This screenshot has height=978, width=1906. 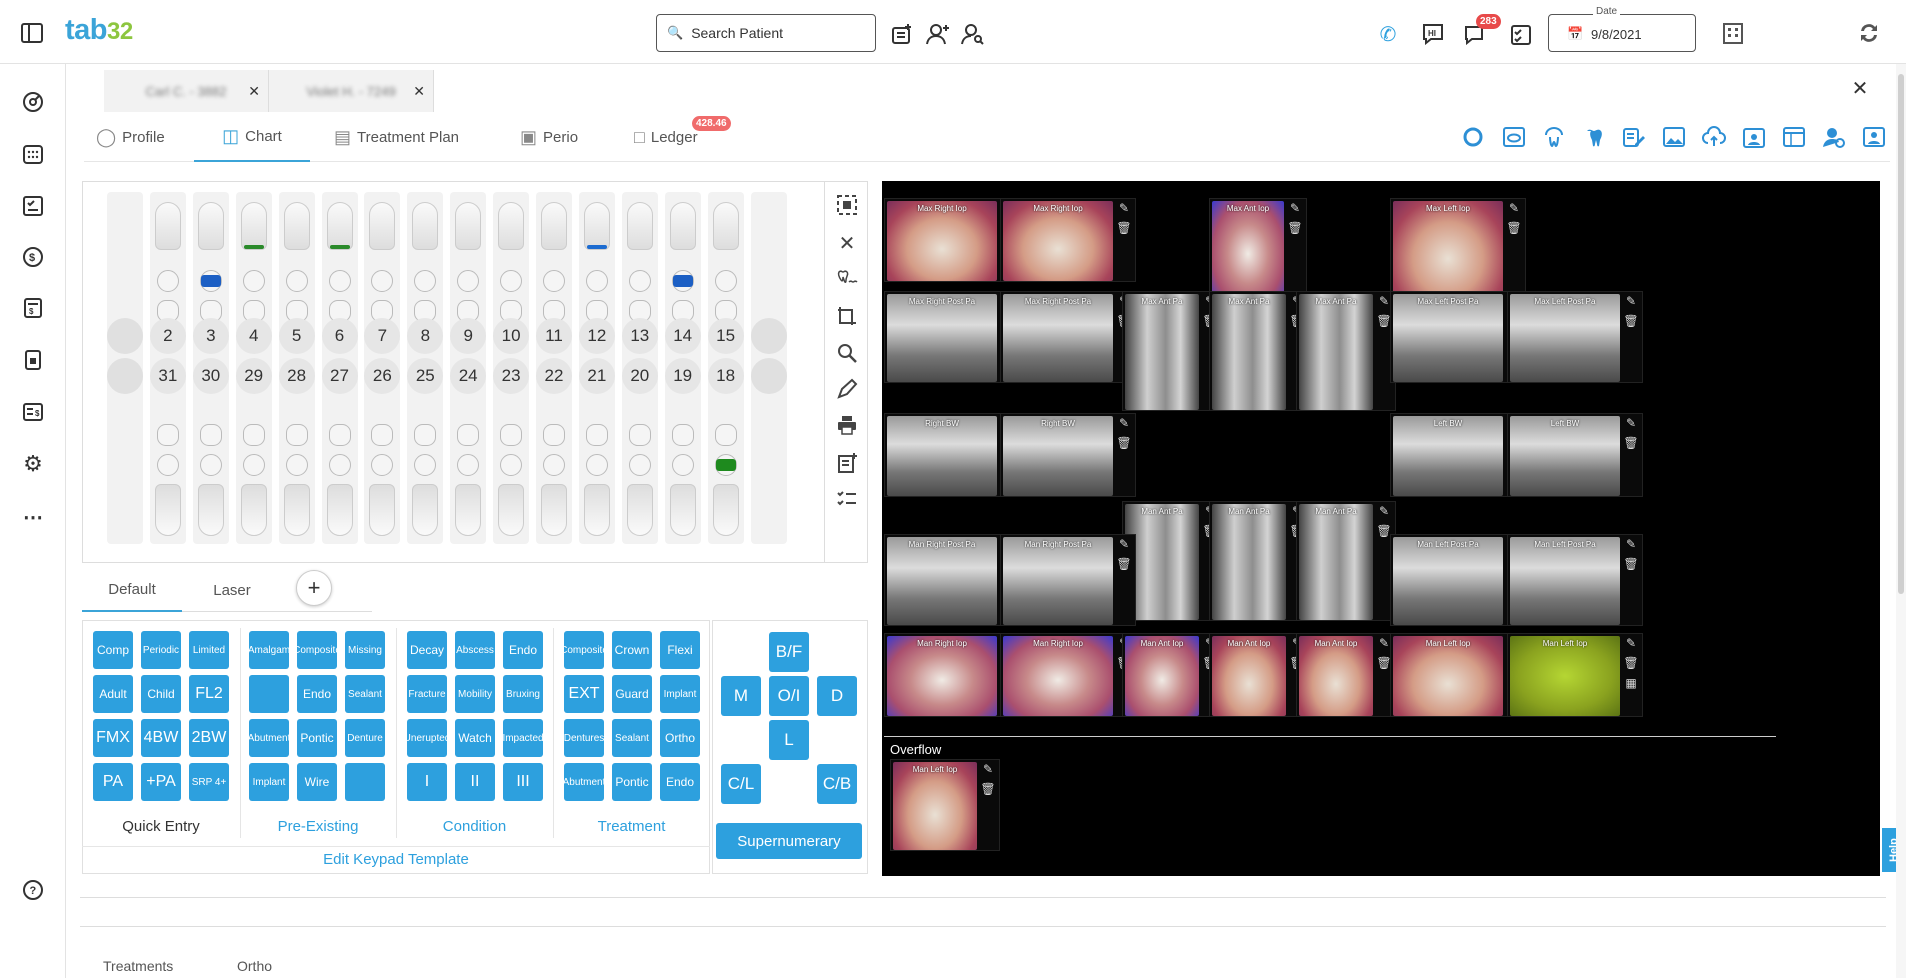 What do you see at coordinates (1634, 137) in the screenshot?
I see `edit-note-icon` at bounding box center [1634, 137].